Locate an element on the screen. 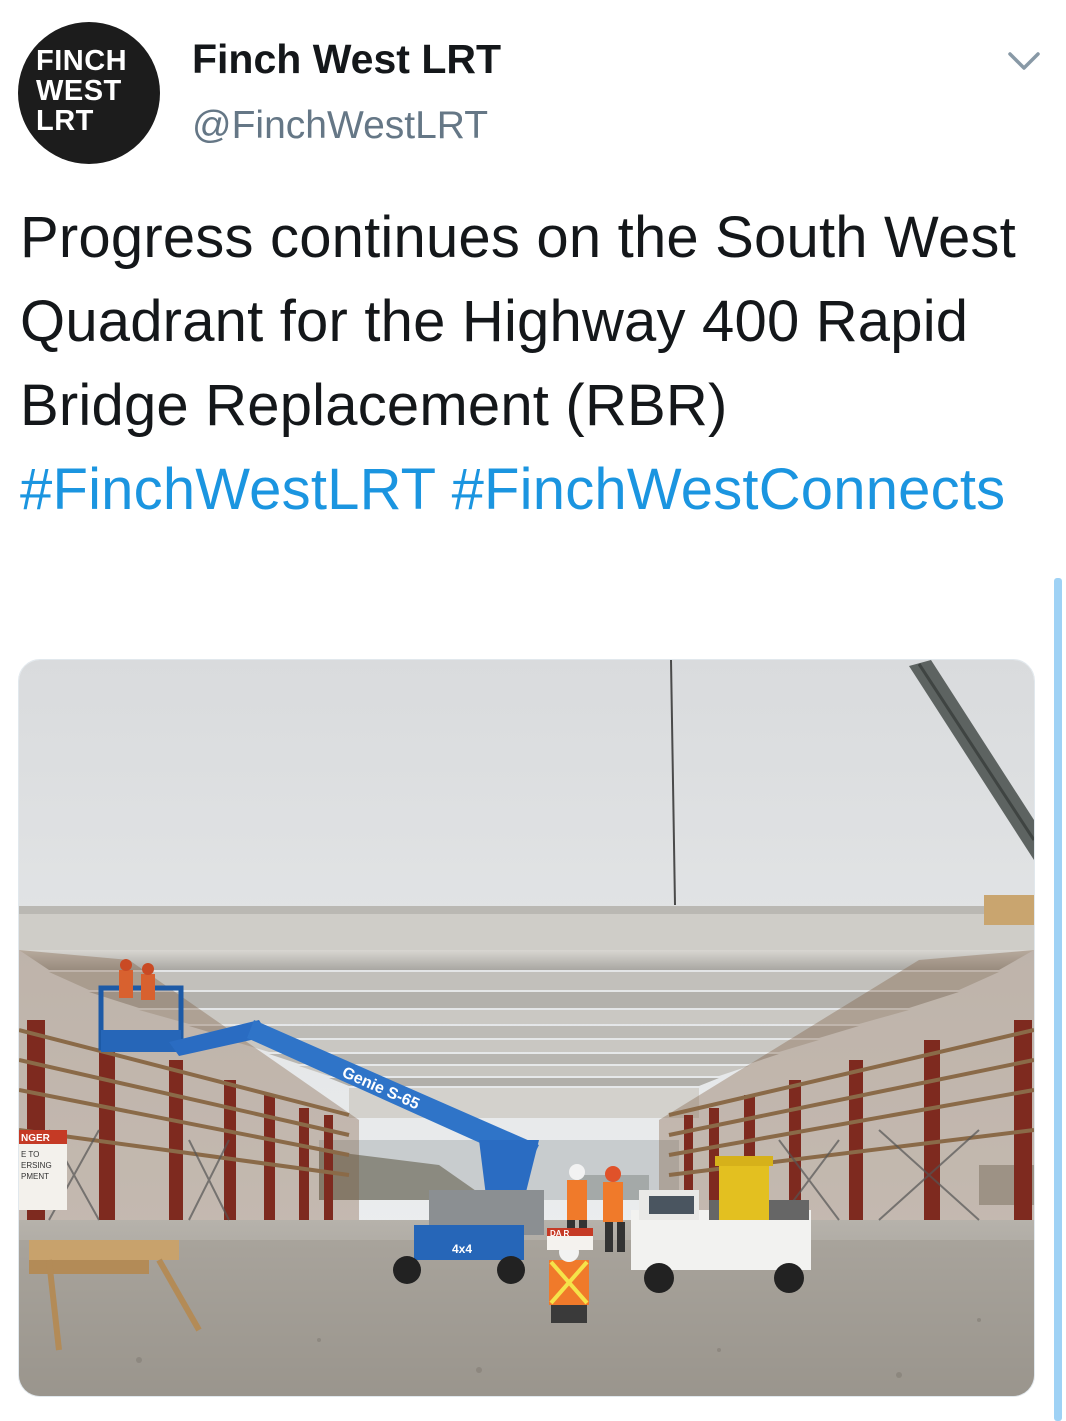 This screenshot has height=1421, width=1066. tweet-menu-button is located at coordinates (1024, 62).